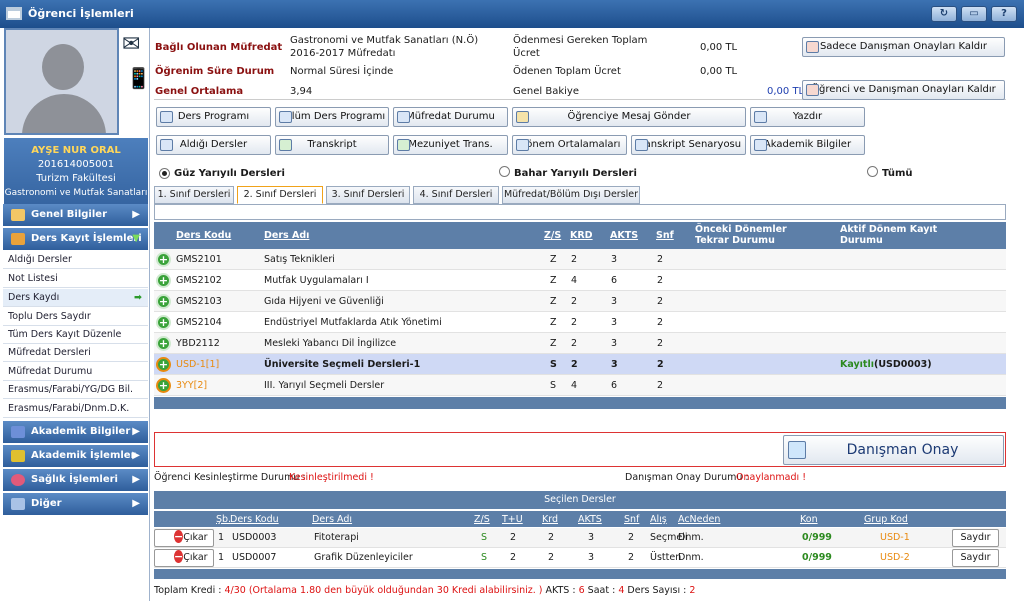  What do you see at coordinates (75, 298) in the screenshot?
I see `submenu-ders-kaydi: Ders Kaydı ➡` at bounding box center [75, 298].